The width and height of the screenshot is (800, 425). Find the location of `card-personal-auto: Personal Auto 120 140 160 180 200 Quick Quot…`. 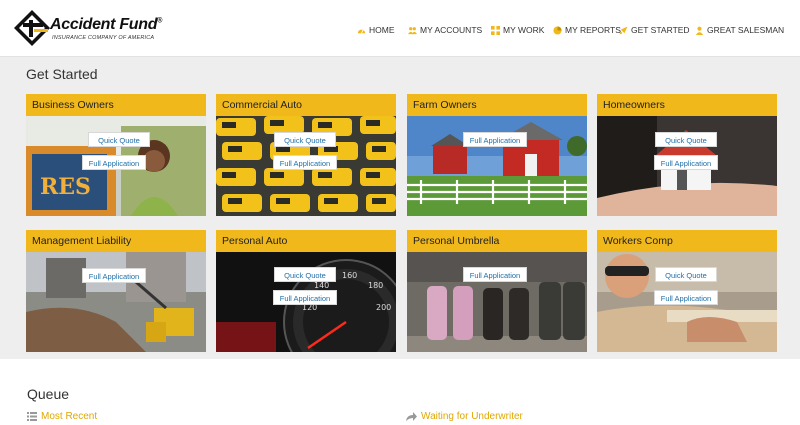

card-personal-auto: Personal Auto 120 140 160 180 200 Quick Quot… is located at coordinates (306, 291).